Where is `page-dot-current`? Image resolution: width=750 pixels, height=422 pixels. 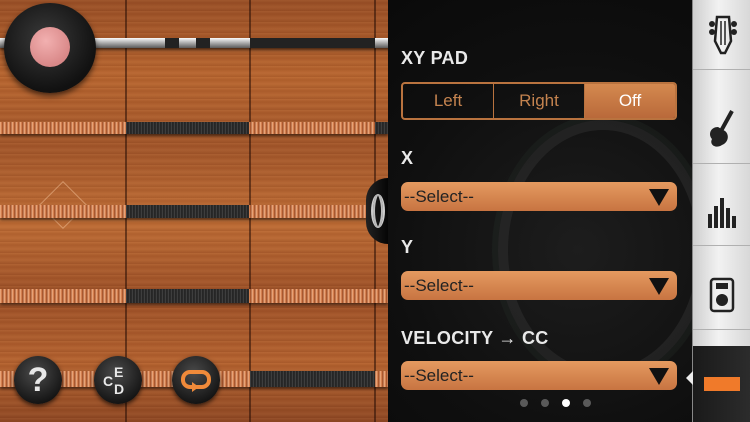 page-dot-current is located at coordinates (566, 403).